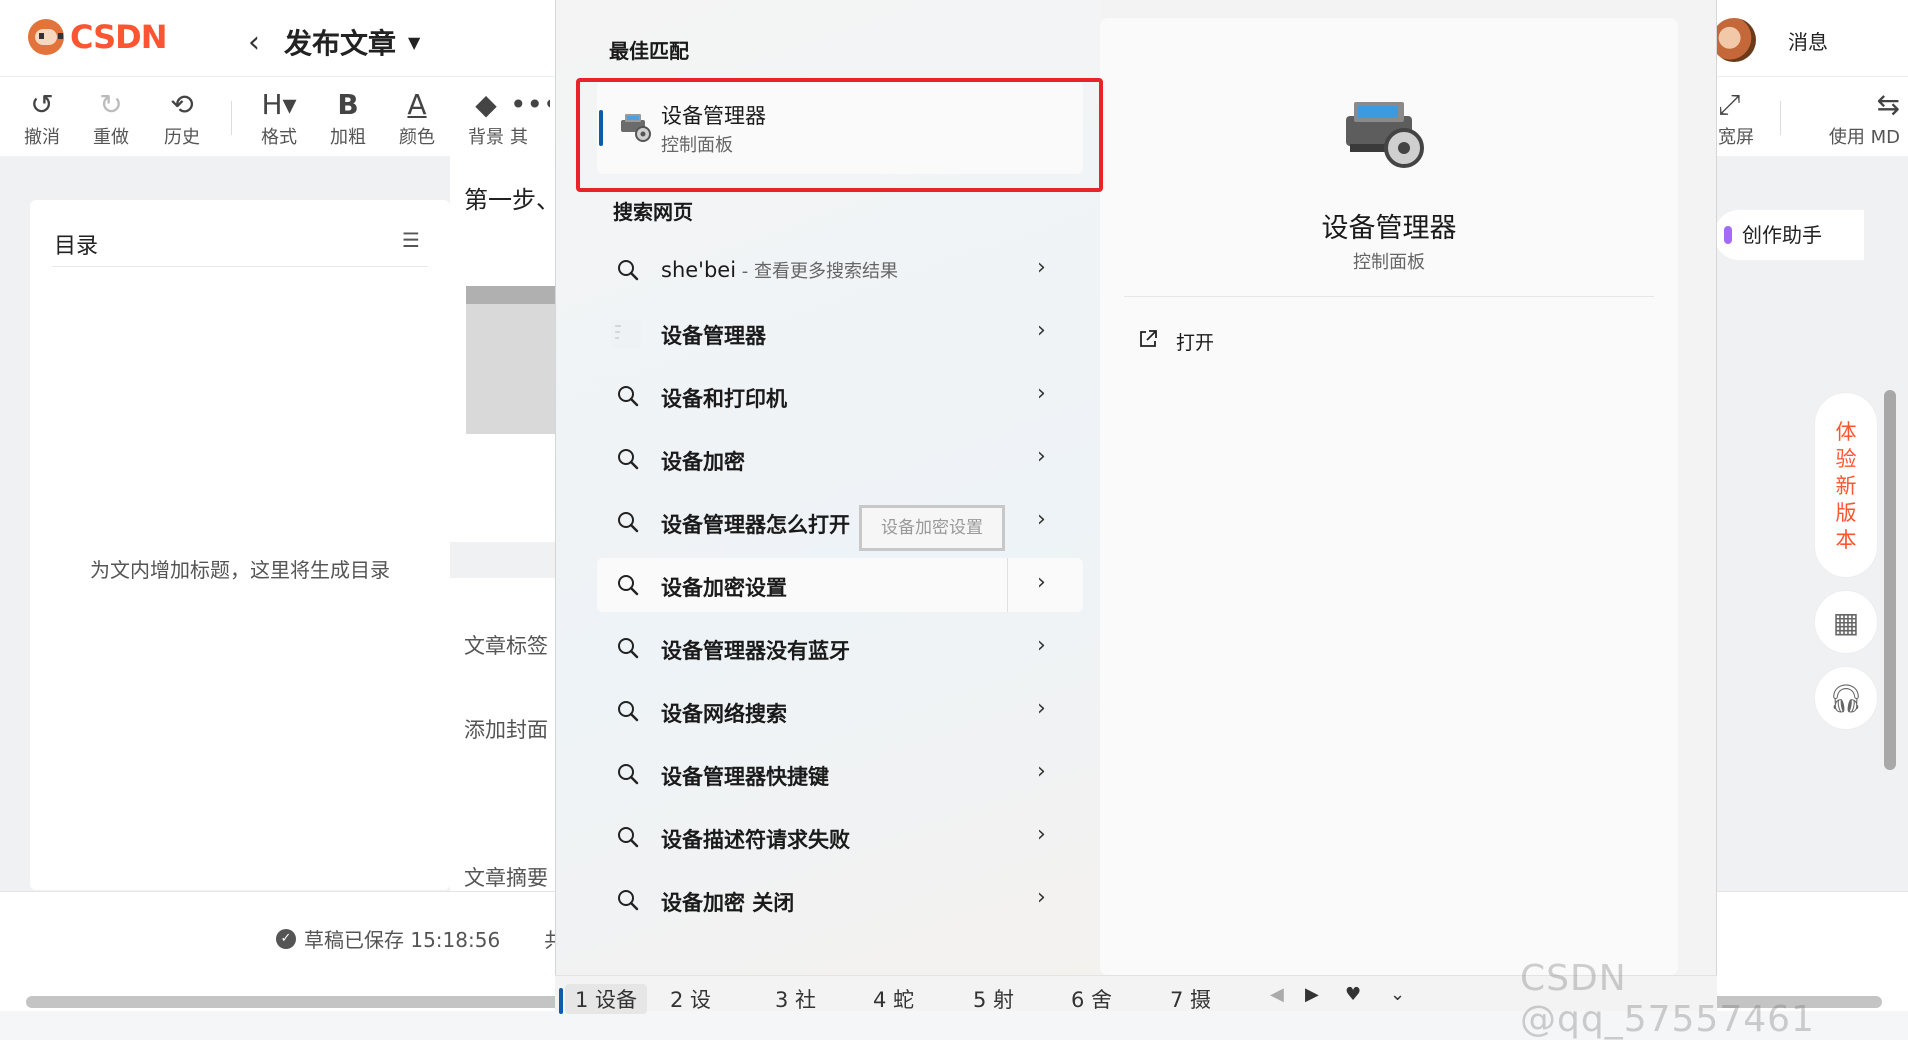 The width and height of the screenshot is (1908, 1040). Describe the element at coordinates (653, 212) in the screenshot. I see `web-search-heading: 搜索网页` at that location.